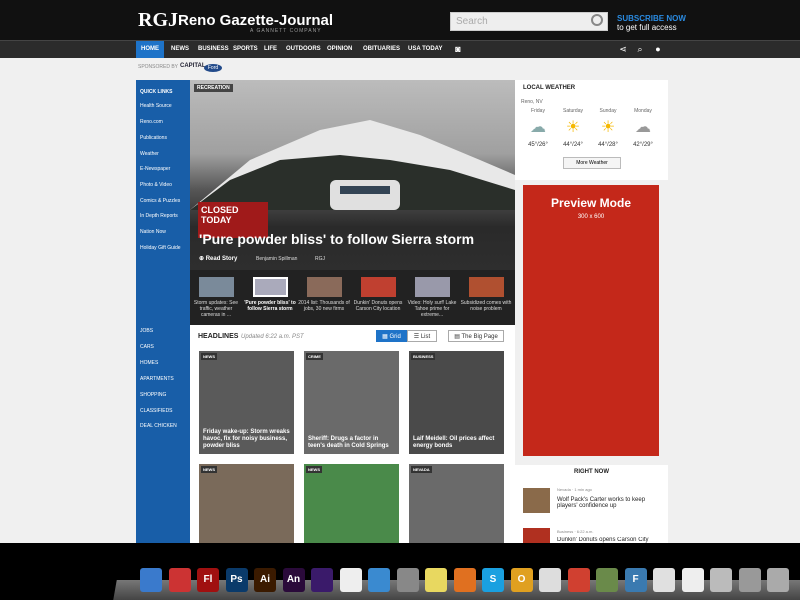 The width and height of the screenshot is (800, 600). What do you see at coordinates (156, 185) in the screenshot?
I see `sidebar-link: Photo & Video` at bounding box center [156, 185].